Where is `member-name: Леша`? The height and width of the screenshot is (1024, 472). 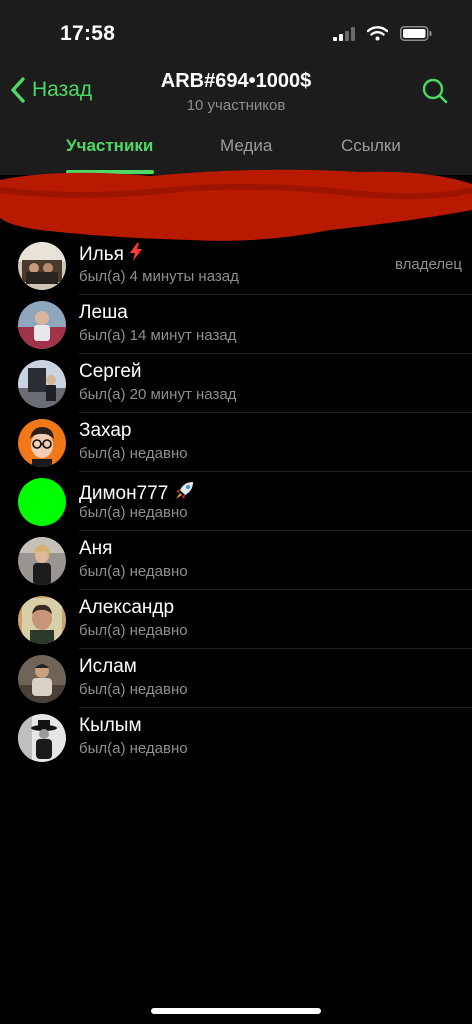 member-name: Леша is located at coordinates (103, 312).